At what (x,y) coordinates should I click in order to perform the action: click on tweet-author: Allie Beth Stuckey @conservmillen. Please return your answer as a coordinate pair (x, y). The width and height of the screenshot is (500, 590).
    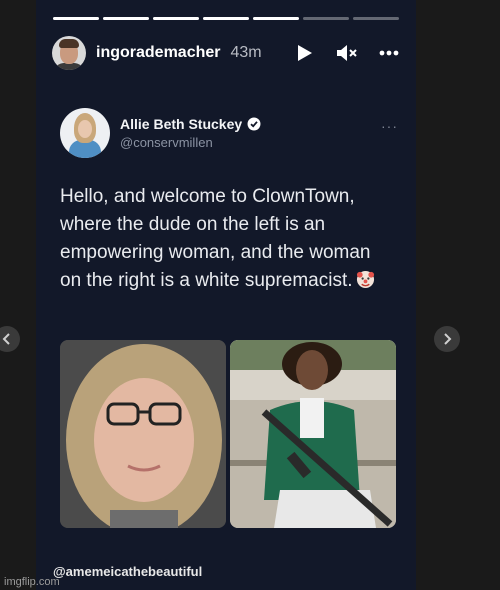
    Looking at the image, I should click on (230, 133).